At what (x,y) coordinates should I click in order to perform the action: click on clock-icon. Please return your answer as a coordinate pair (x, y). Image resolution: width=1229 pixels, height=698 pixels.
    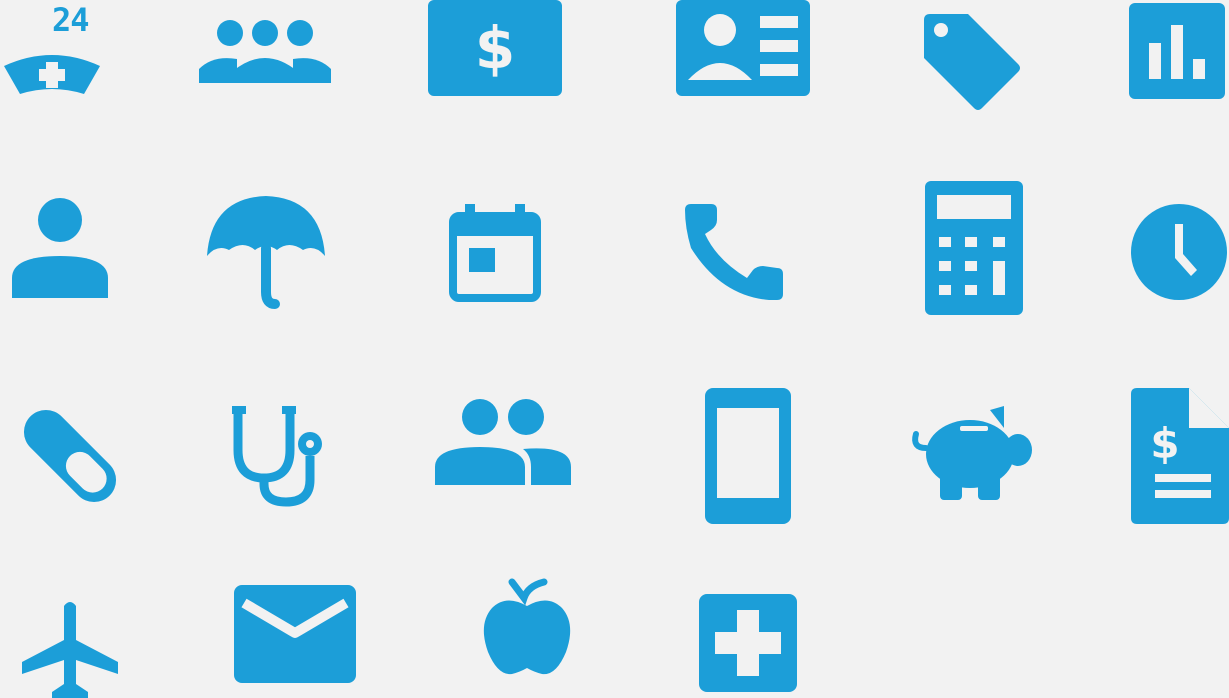
    Looking at the image, I should click on (1179, 252).